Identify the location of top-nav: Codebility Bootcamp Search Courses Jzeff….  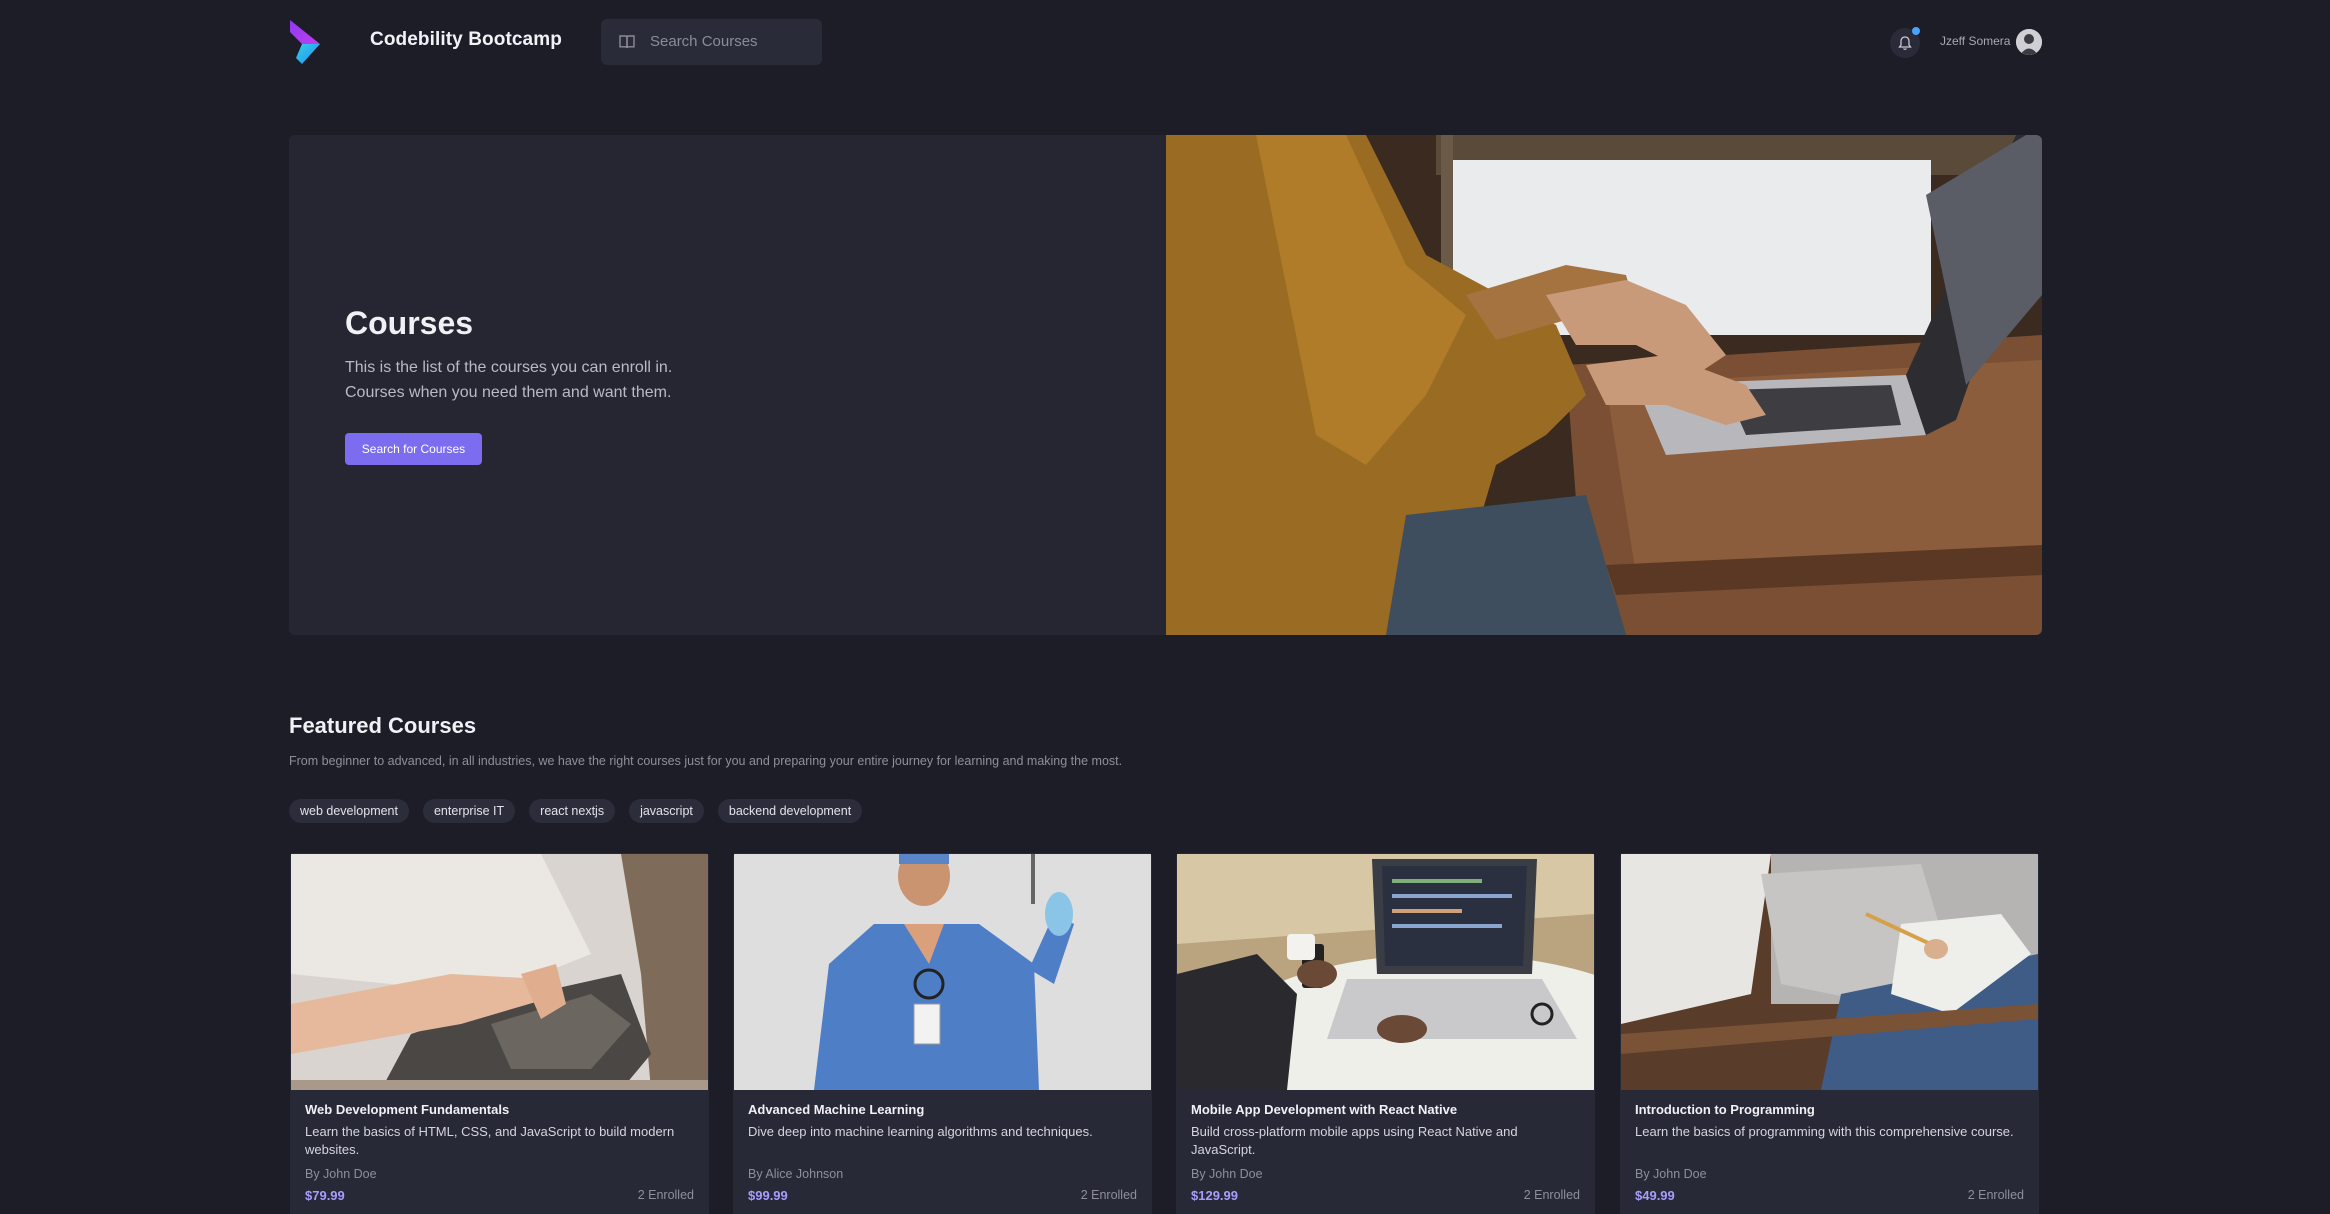
(1165, 42).